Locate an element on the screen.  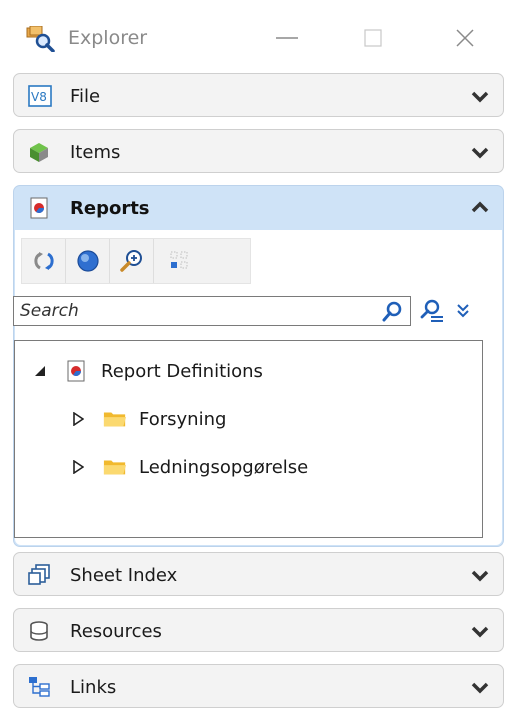
tree-expanded-icon is located at coordinates (40, 371).